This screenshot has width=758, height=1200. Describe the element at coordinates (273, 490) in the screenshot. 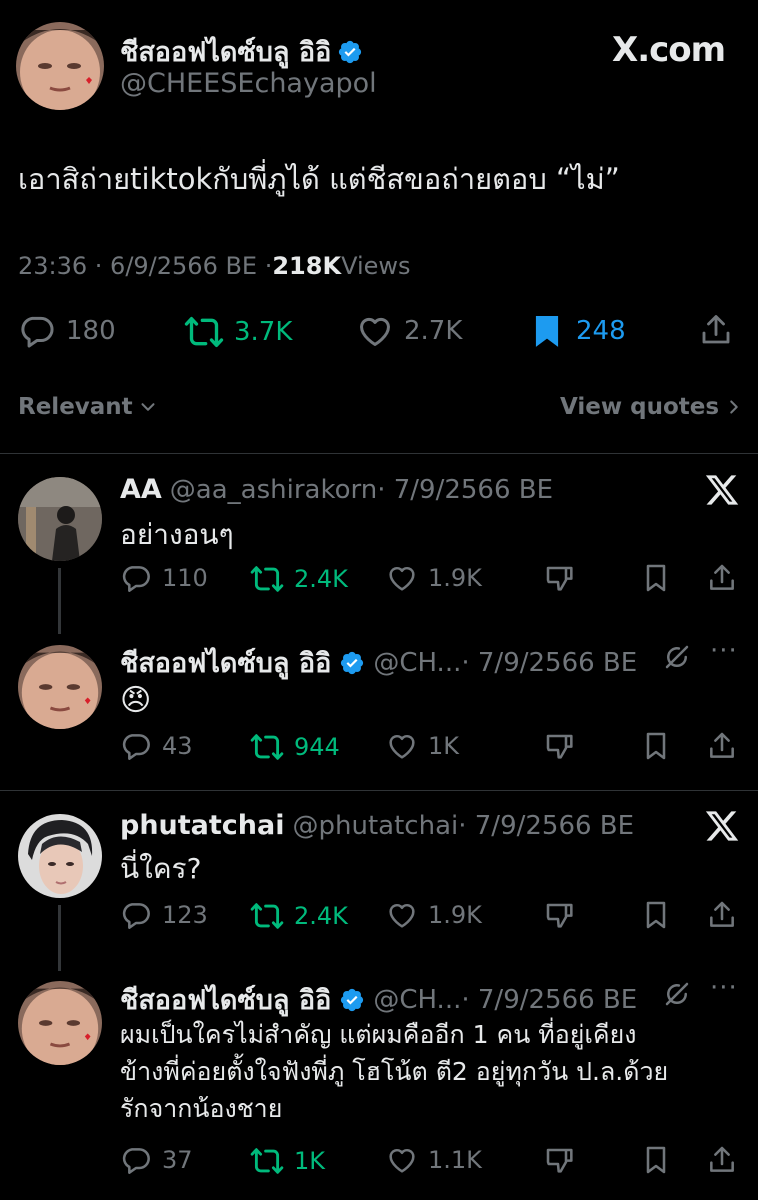

I see `reply-author-handle: @aa_ashirakorn` at that location.